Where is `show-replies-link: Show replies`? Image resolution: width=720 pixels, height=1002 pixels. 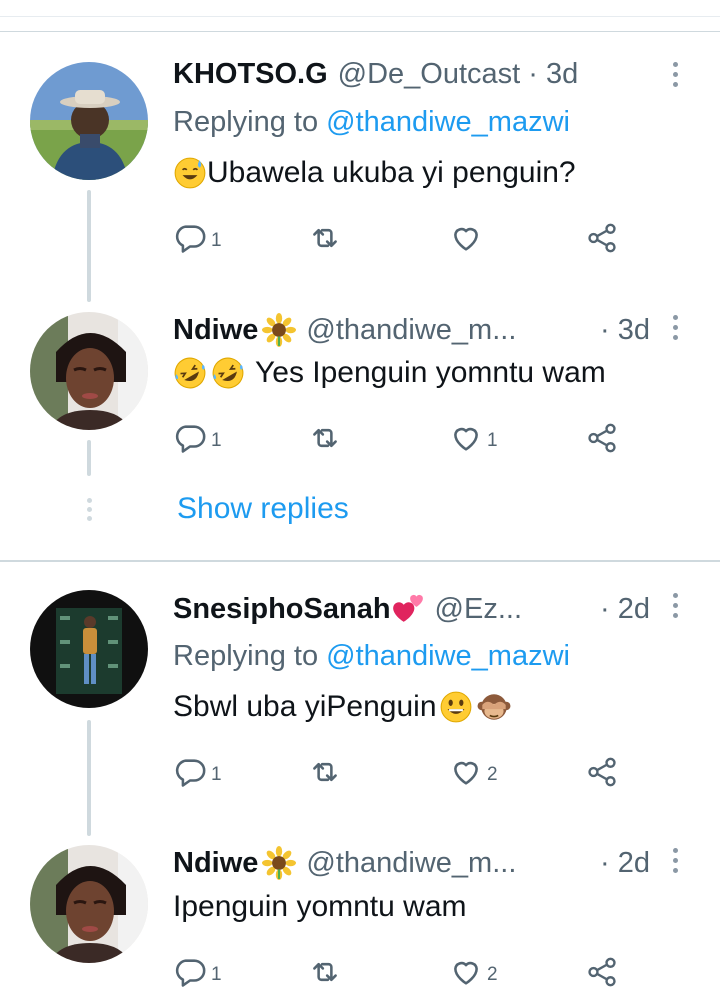 show-replies-link: Show replies is located at coordinates (263, 509).